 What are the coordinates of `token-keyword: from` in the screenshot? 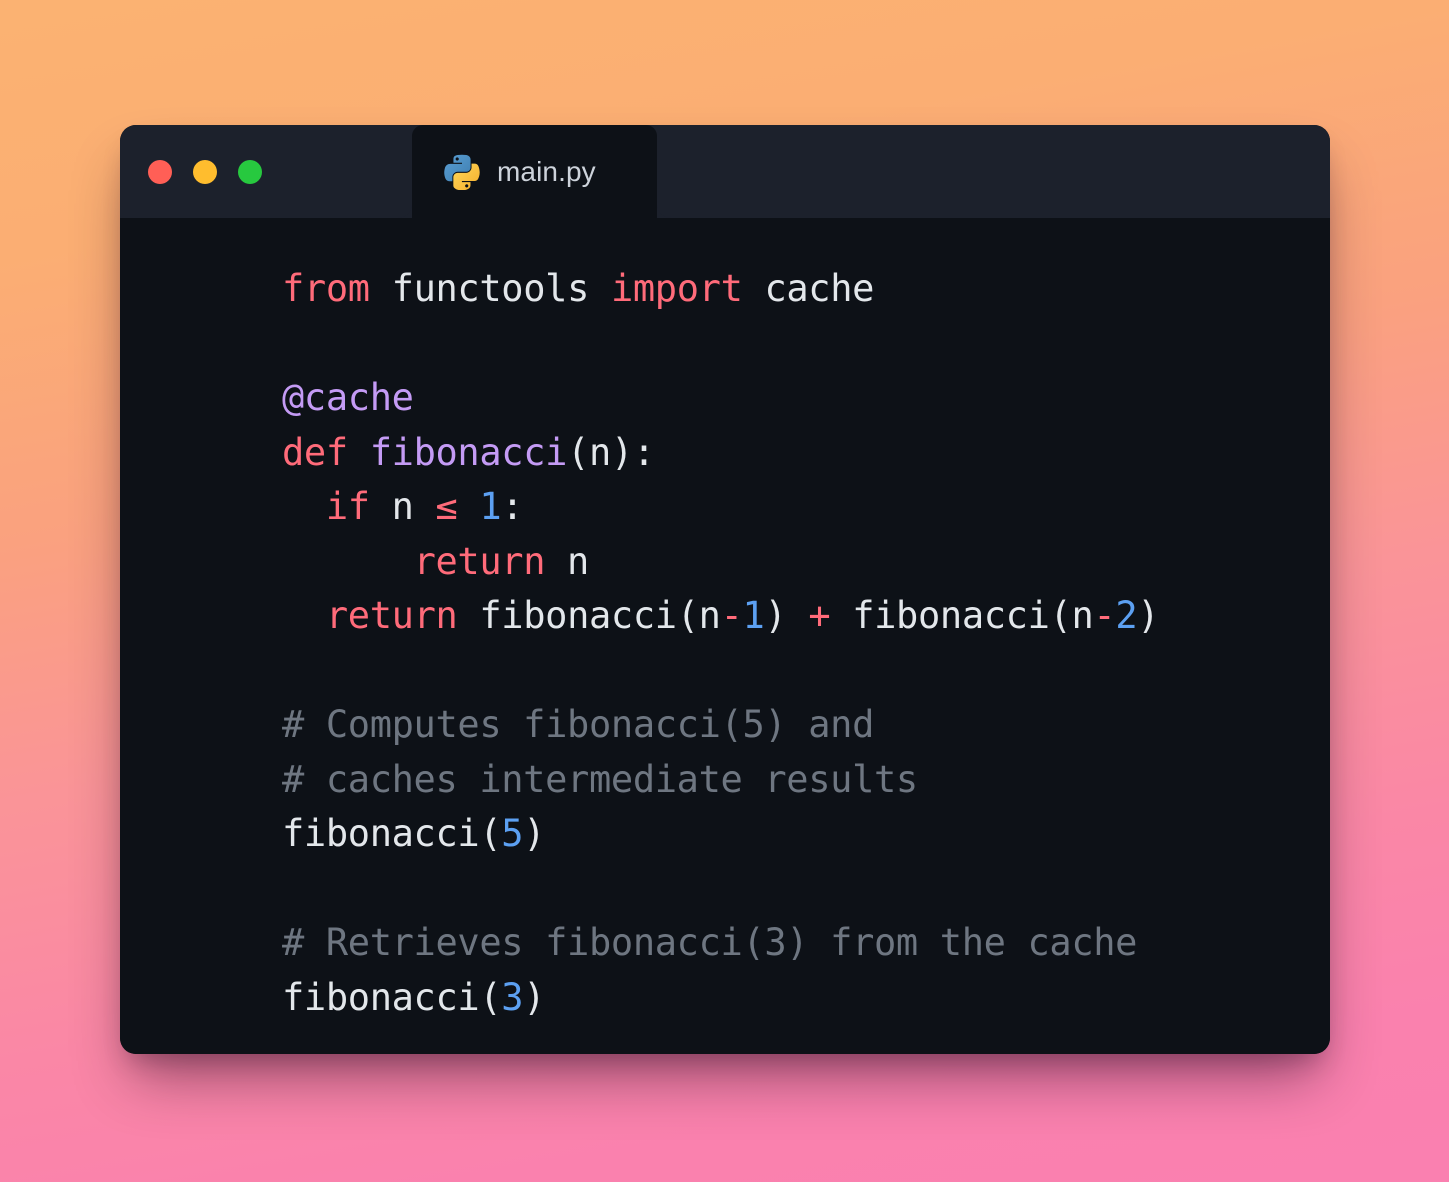 It's located at (326, 288).